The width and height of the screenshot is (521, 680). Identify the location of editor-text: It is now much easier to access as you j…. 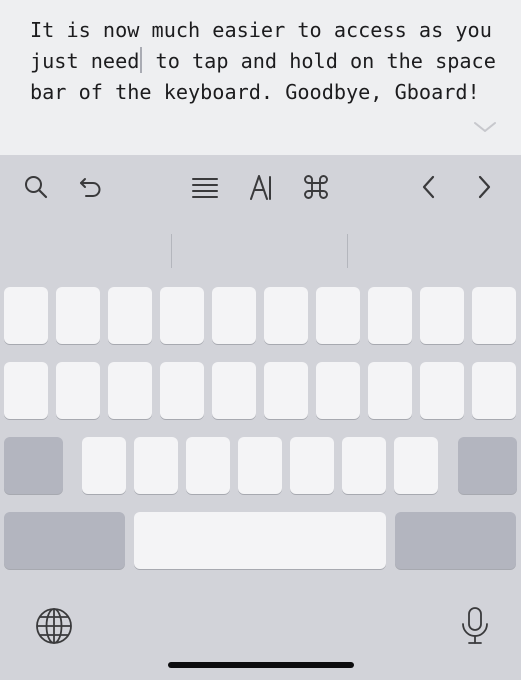
(265, 61).